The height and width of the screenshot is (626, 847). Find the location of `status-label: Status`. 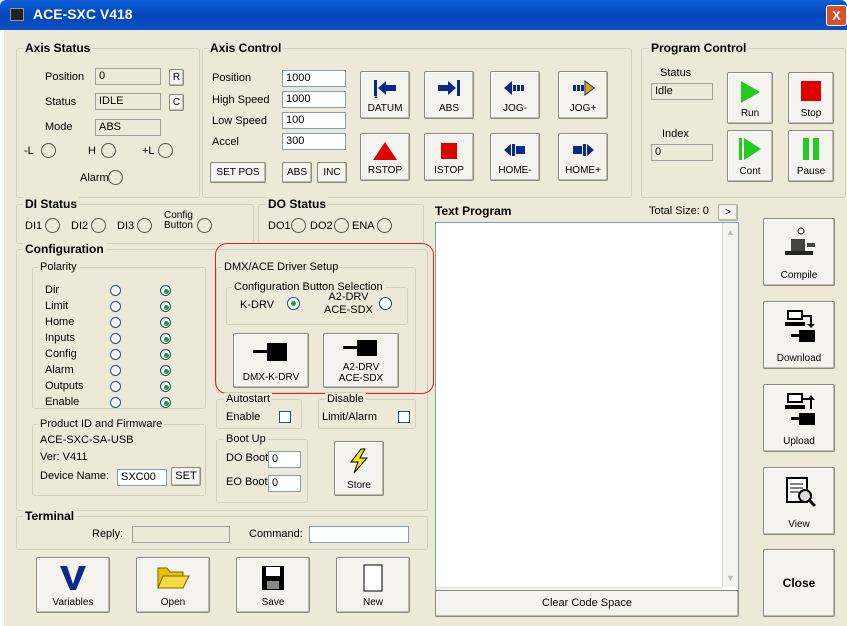

status-label: Status is located at coordinates (61, 102).